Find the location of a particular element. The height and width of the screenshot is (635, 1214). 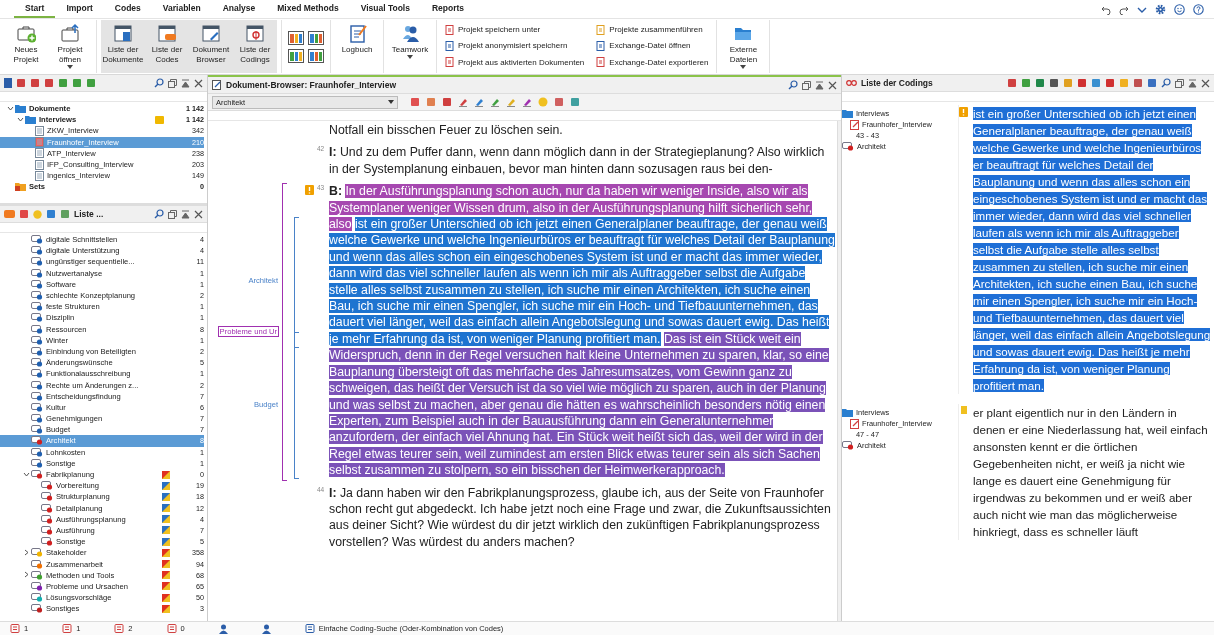

window-document-icon is located at coordinates (123, 33).